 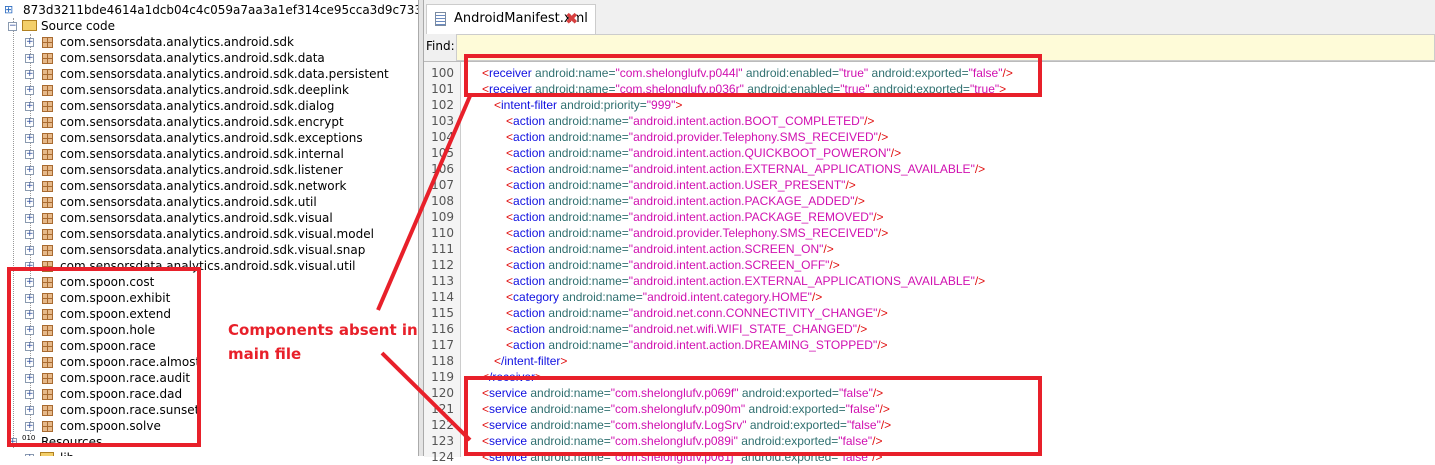 I want to click on annotation-note: Components absent in main file, so click(x=323, y=342).